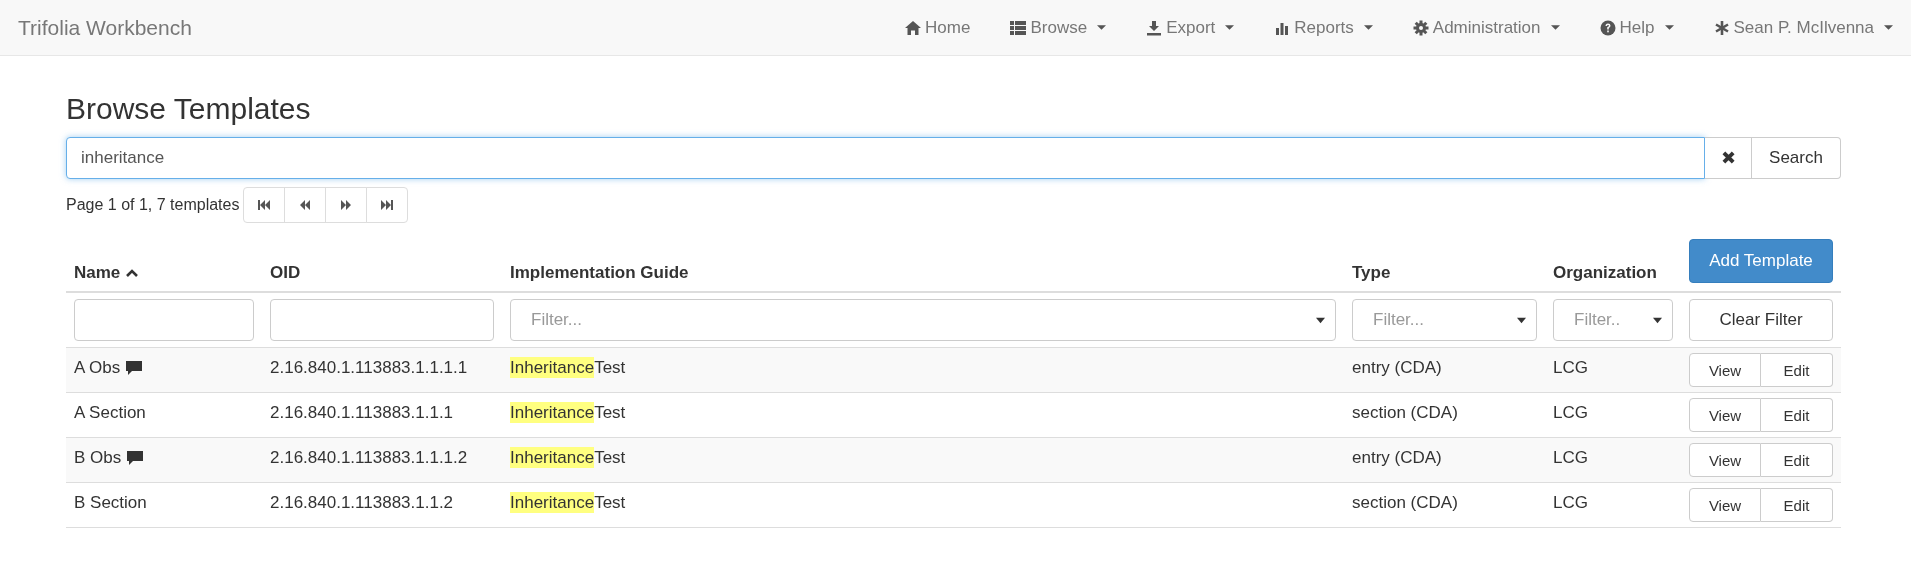 The image size is (1911, 578). Describe the element at coordinates (106, 273) in the screenshot. I see `column-header: Name` at that location.